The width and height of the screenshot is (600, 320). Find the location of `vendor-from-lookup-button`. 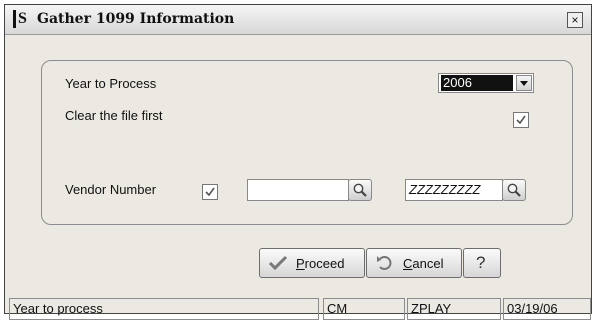

vendor-from-lookup-button is located at coordinates (360, 190).